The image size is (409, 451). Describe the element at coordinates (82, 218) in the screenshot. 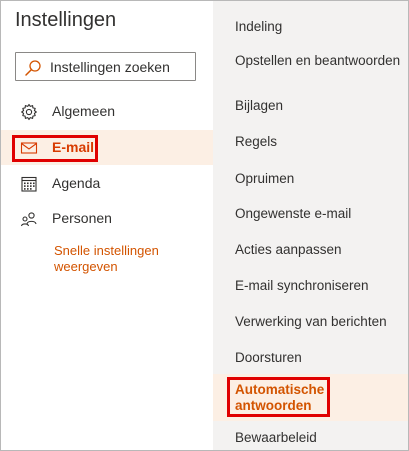

I see `nav-label-personen: Personen` at that location.